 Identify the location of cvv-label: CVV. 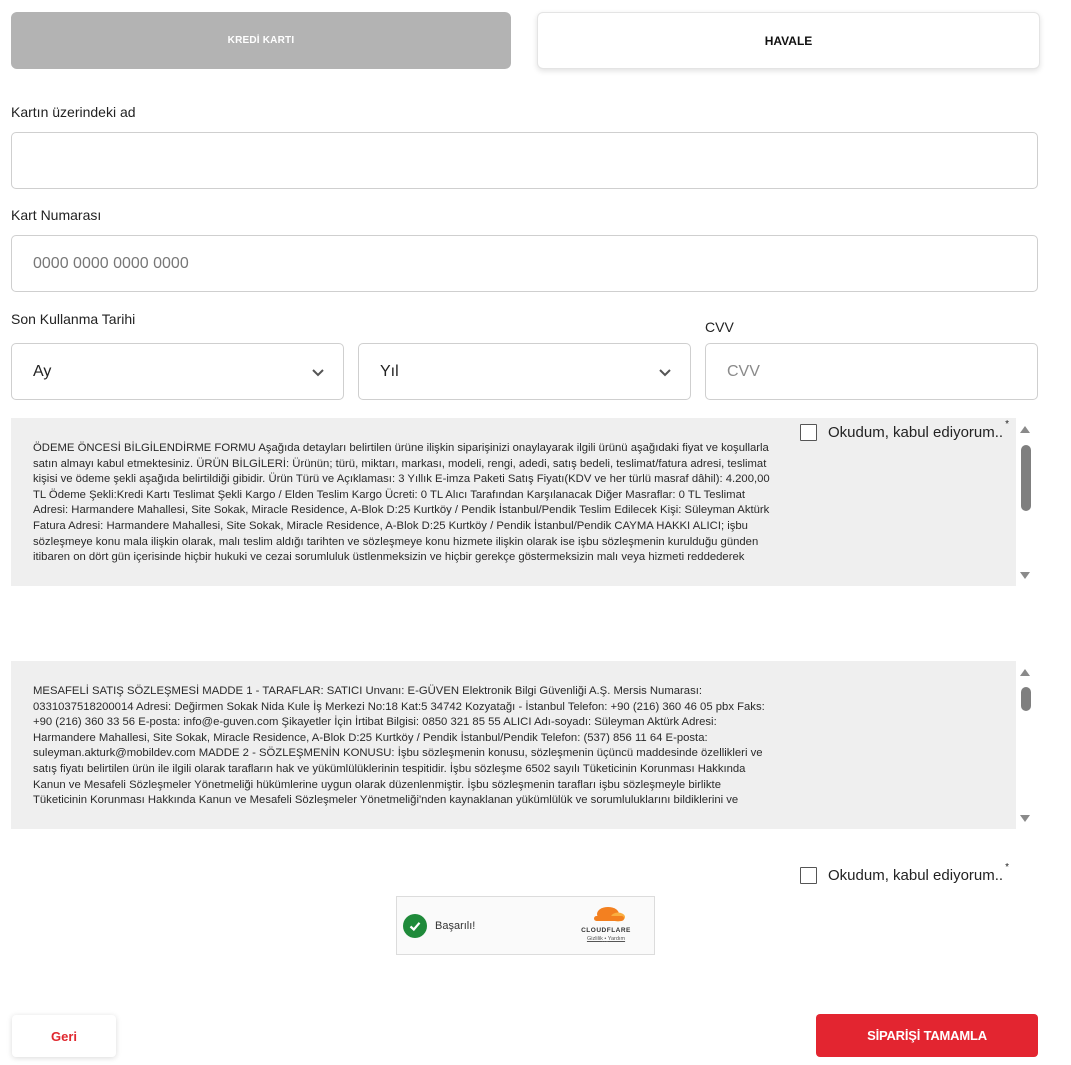
(719, 327).